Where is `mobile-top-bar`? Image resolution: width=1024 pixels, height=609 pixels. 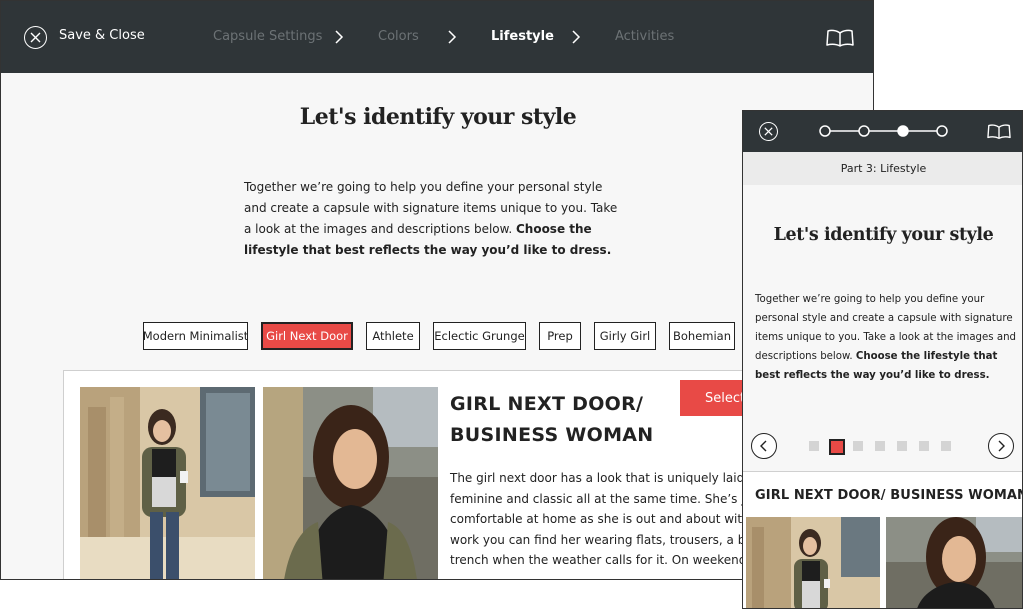 mobile-top-bar is located at coordinates (882, 131).